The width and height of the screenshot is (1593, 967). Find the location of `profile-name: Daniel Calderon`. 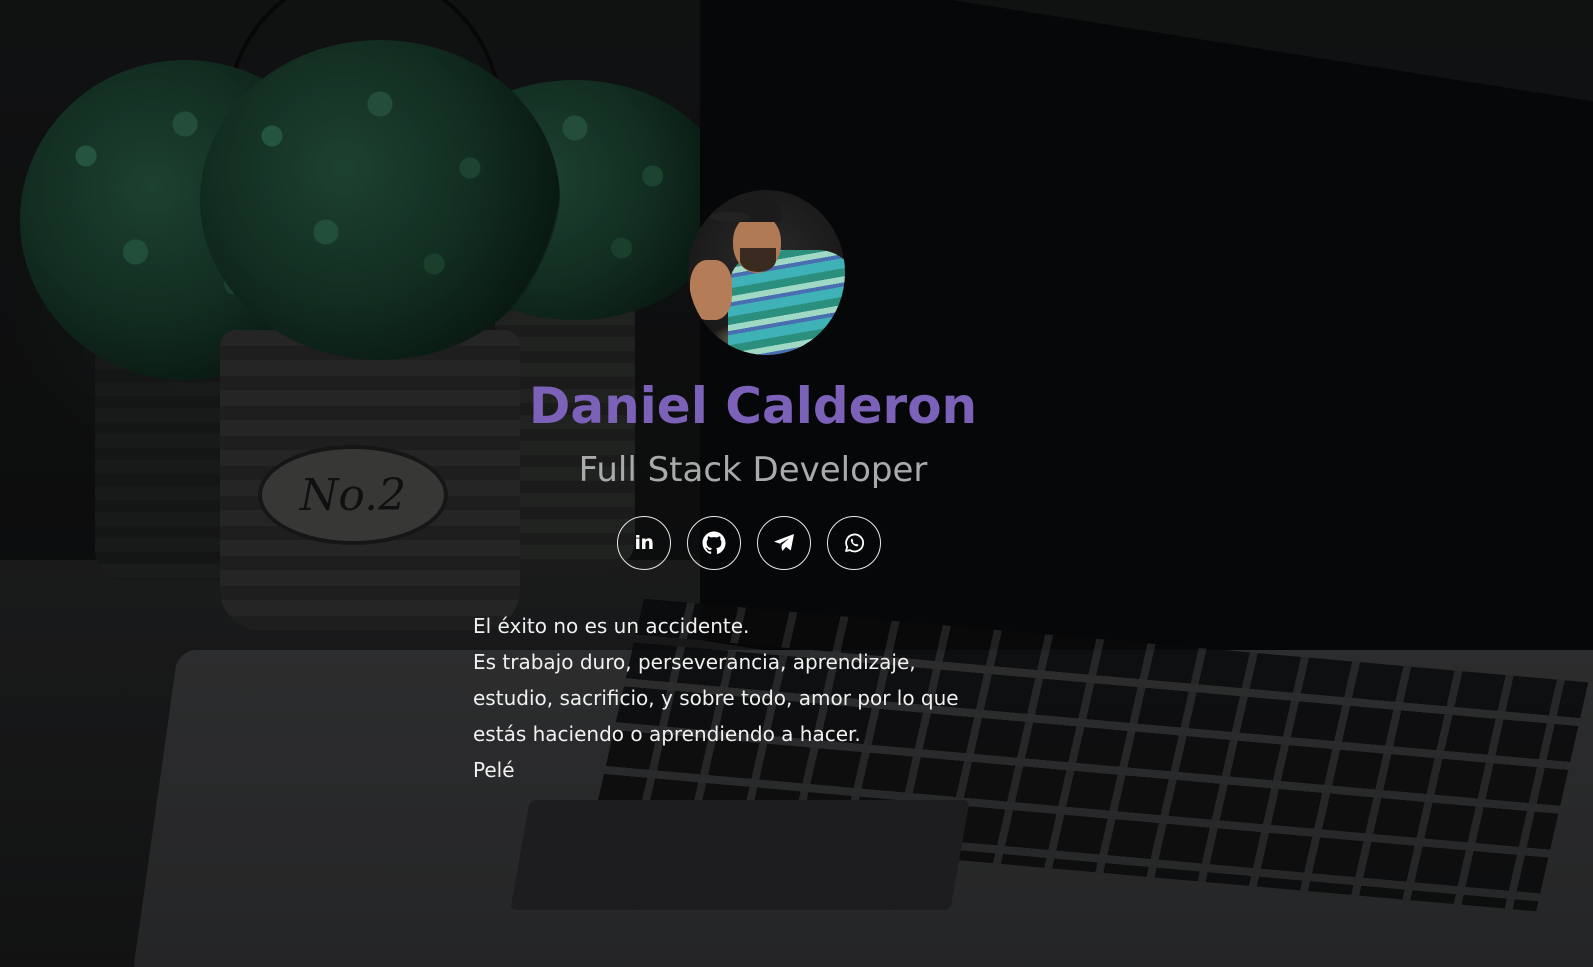

profile-name: Daniel Calderon is located at coordinates (753, 406).